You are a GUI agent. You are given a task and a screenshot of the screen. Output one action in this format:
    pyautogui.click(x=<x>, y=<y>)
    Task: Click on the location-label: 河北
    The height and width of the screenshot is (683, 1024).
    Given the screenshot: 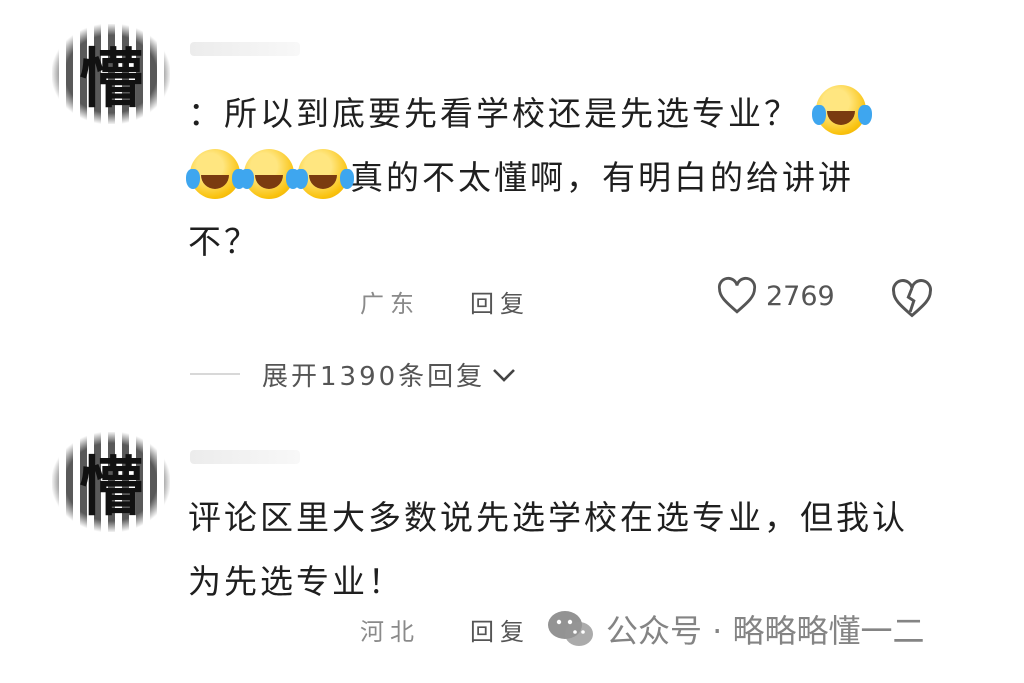 What is the action you would take?
    pyautogui.click(x=390, y=632)
    